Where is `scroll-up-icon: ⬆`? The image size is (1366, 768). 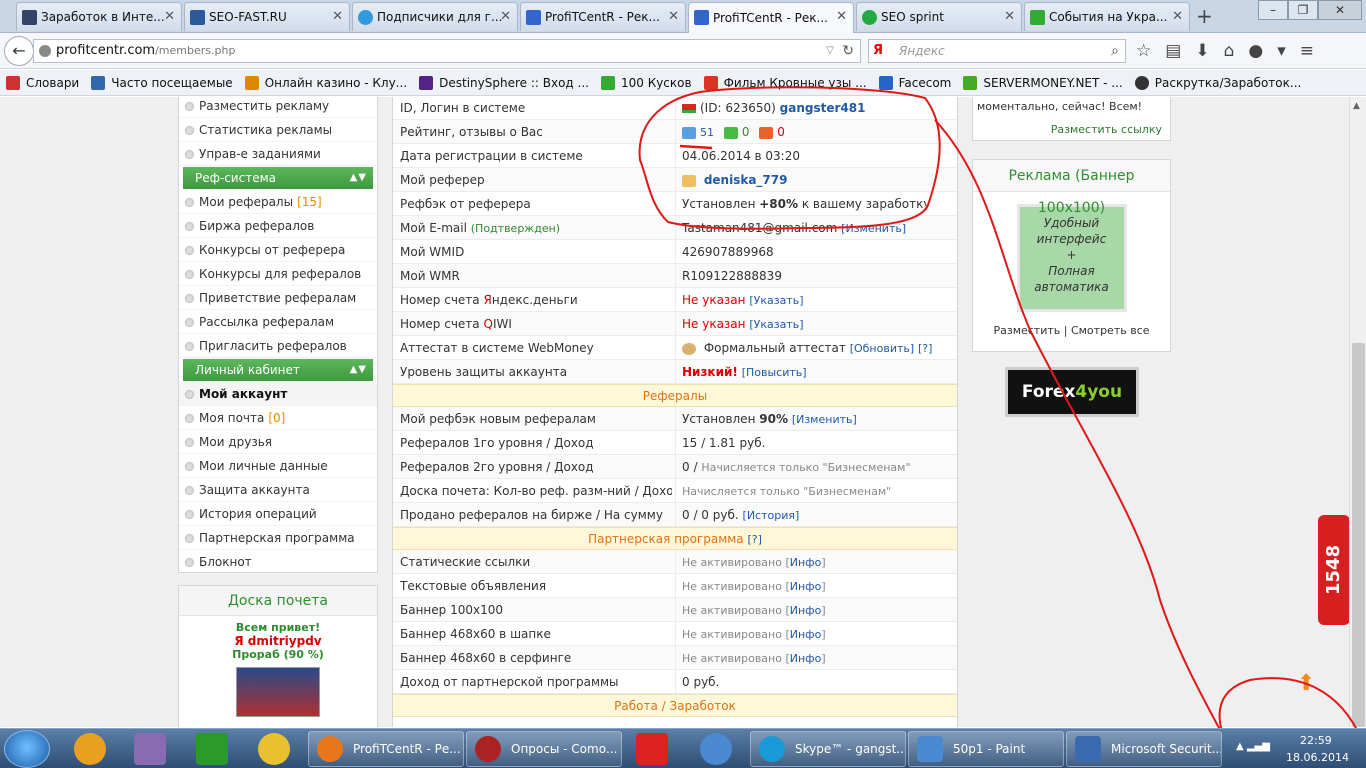 scroll-up-icon: ⬆ is located at coordinates (1306, 683).